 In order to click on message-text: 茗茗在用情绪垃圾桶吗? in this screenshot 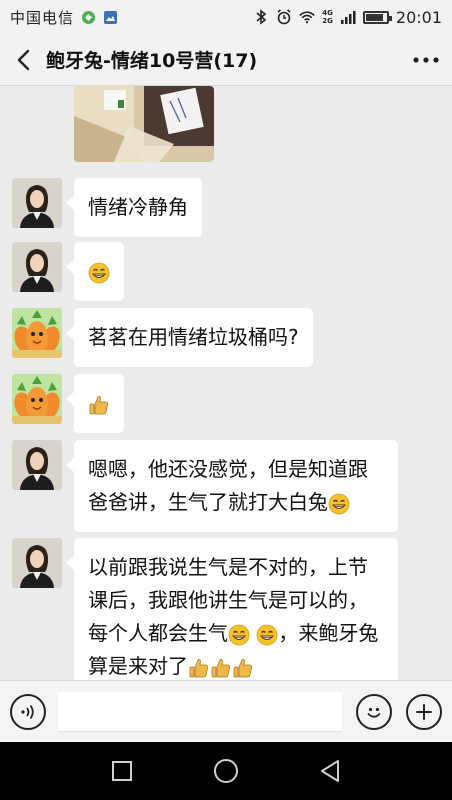, I will do `click(193, 337)`.